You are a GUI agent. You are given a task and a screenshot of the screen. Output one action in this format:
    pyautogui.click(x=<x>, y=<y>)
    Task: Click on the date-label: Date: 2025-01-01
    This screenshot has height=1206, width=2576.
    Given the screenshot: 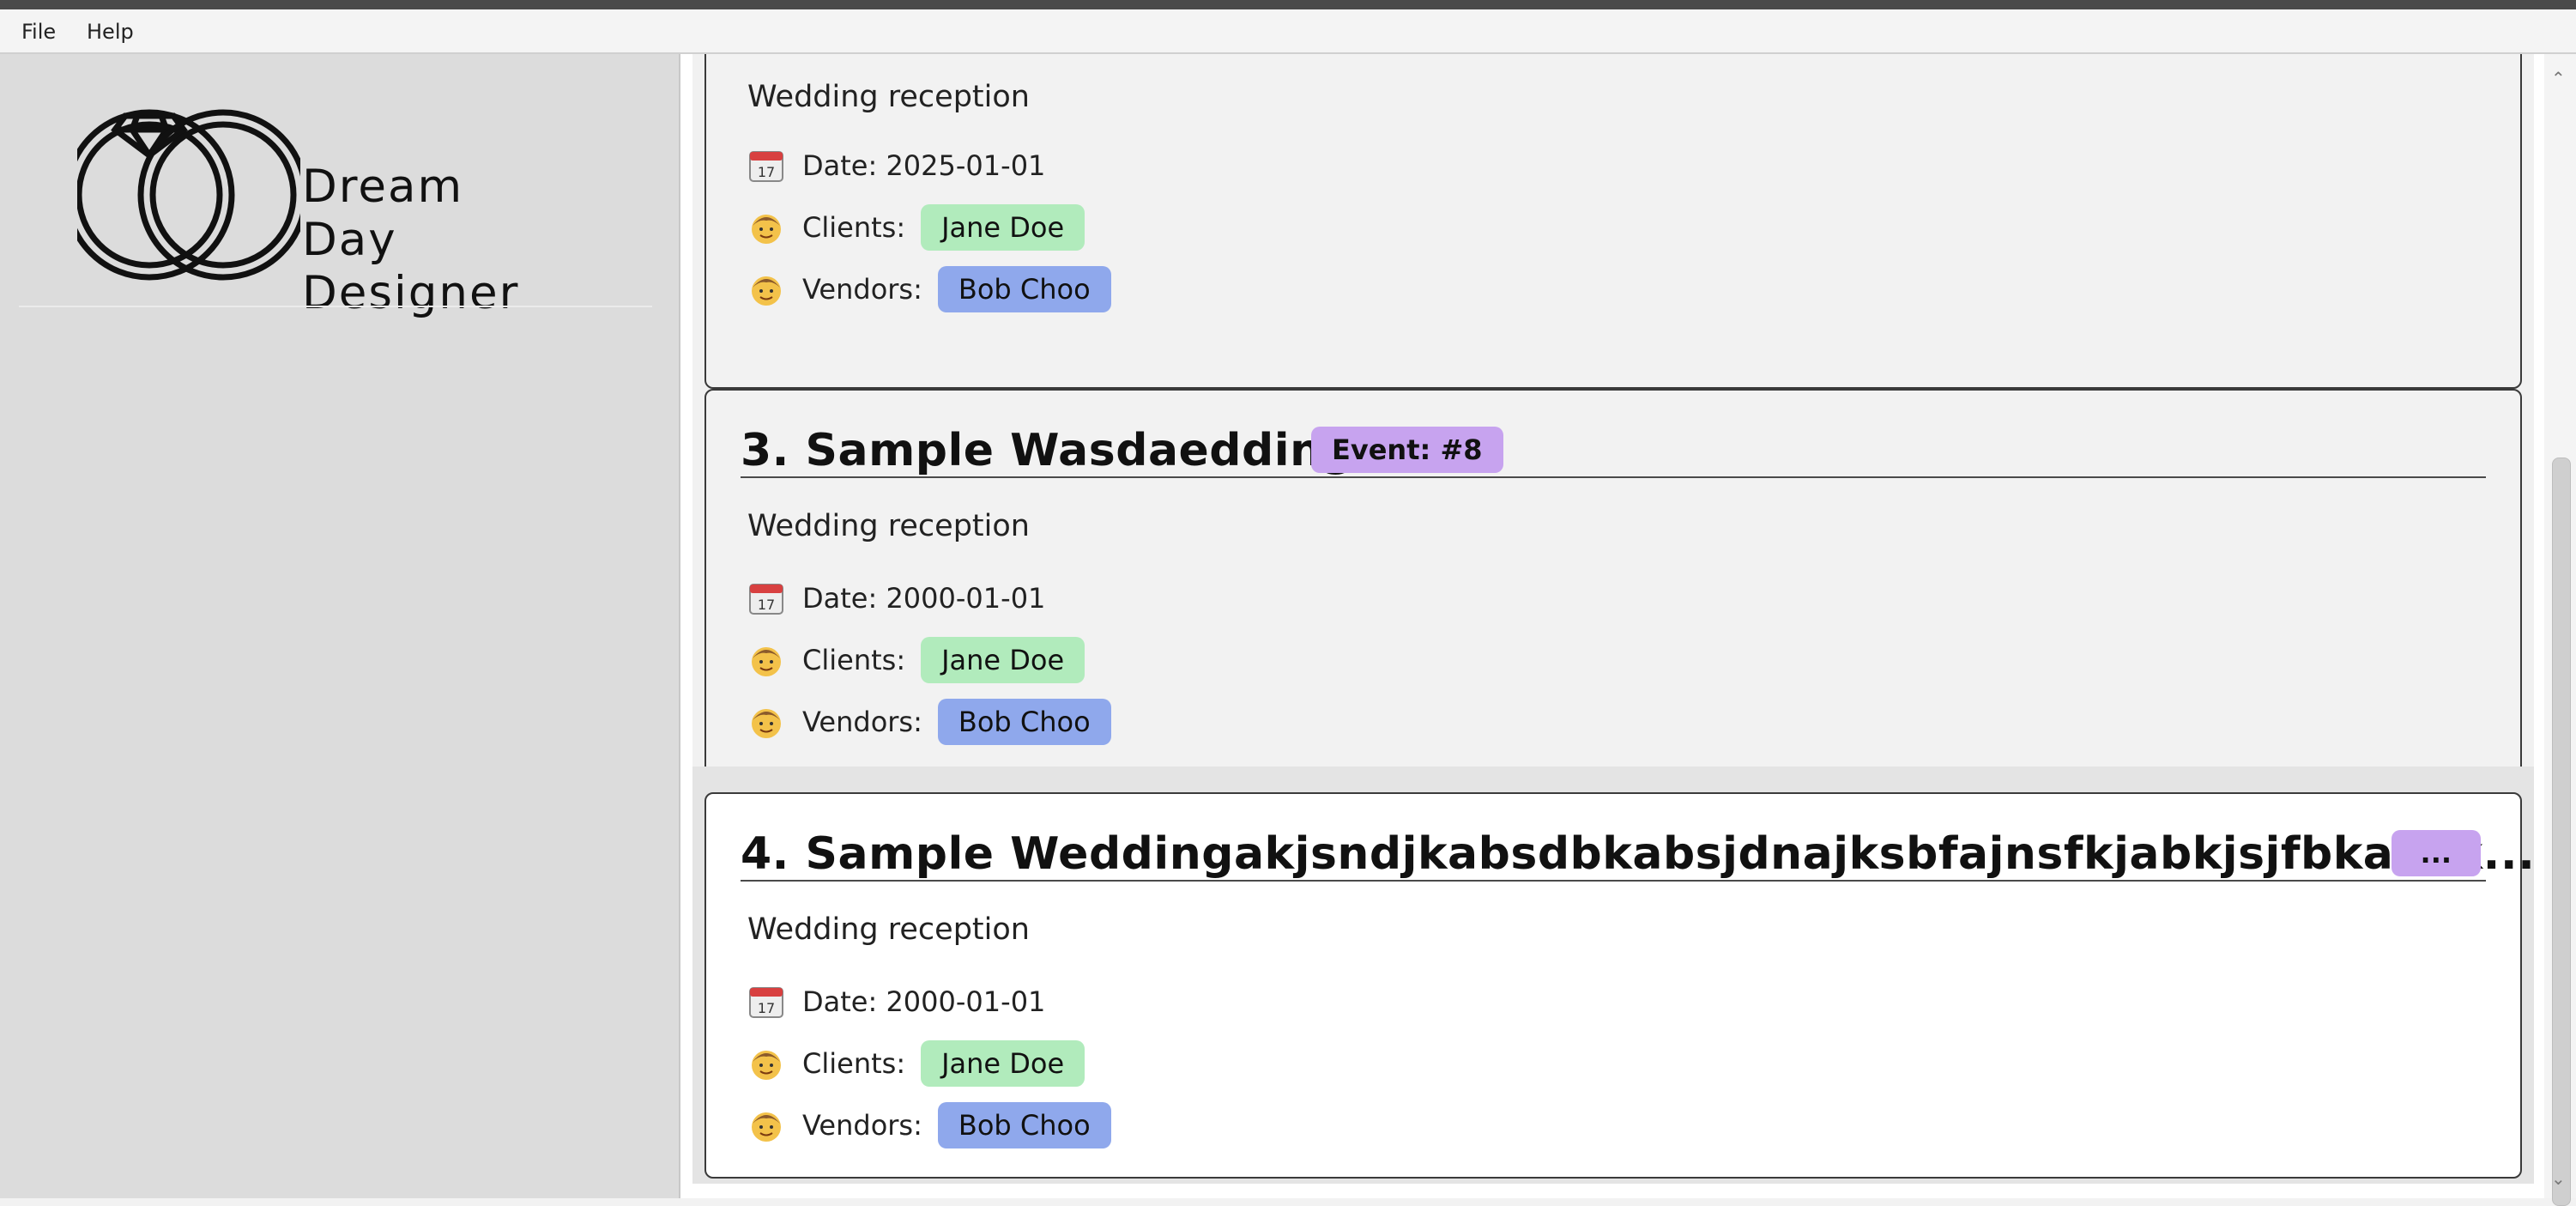 What is the action you would take?
    pyautogui.click(x=924, y=165)
    